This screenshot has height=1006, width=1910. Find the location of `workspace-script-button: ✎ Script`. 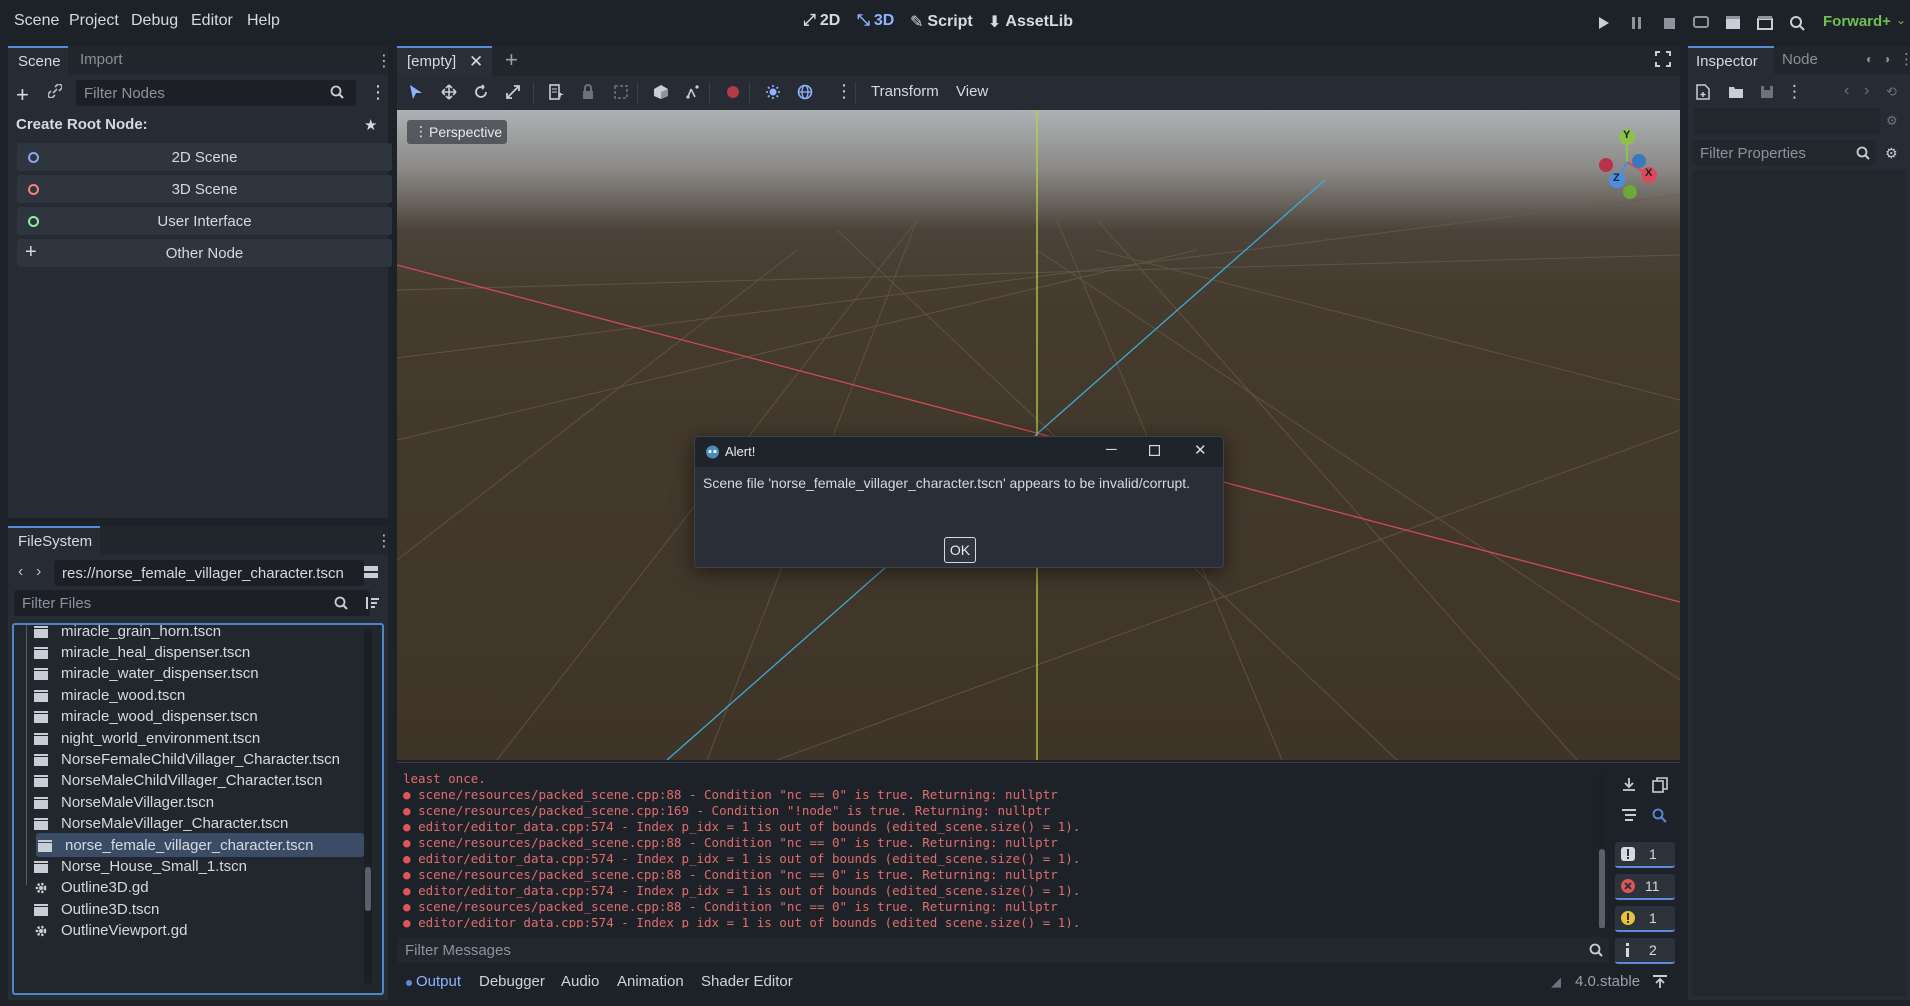

workspace-script-button: ✎ Script is located at coordinates (941, 22).